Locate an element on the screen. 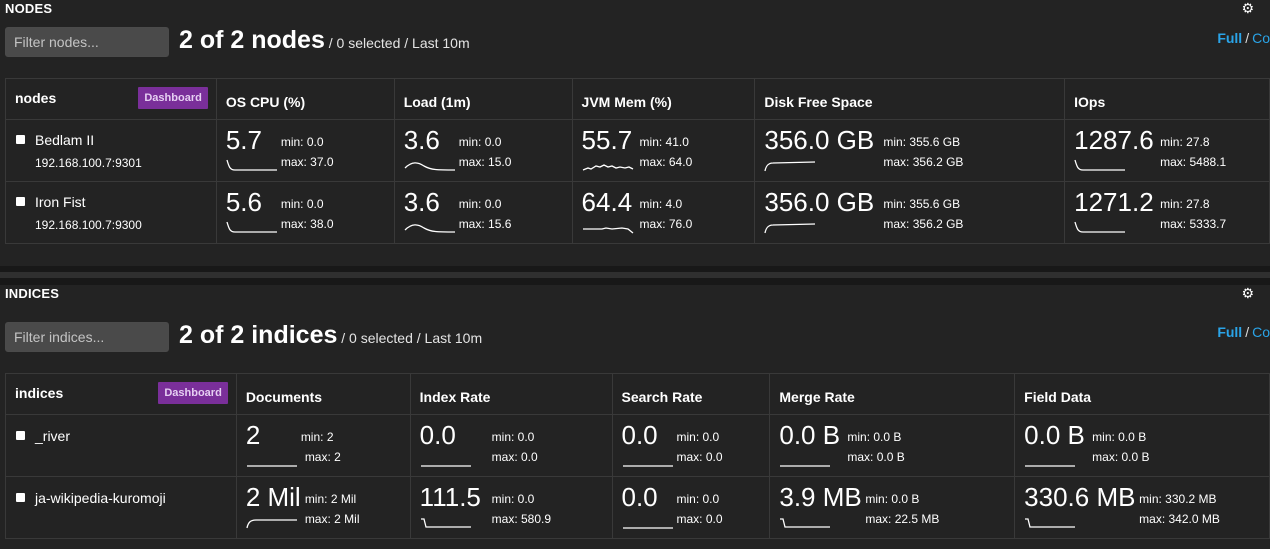  metric-cell-content: 64.4 min: 4.0 max: 76.0 is located at coordinates (666, 215).